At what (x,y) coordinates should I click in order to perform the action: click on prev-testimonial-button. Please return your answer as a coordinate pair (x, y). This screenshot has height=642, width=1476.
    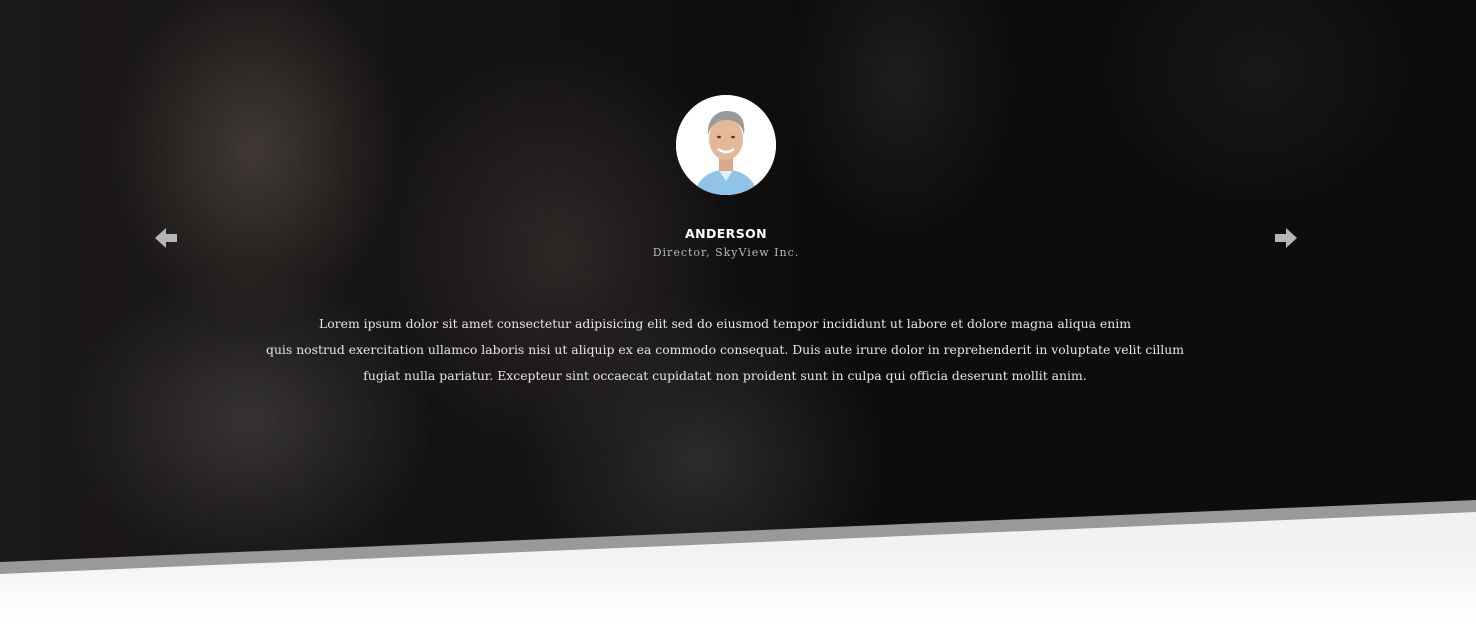
    Looking at the image, I should click on (166, 238).